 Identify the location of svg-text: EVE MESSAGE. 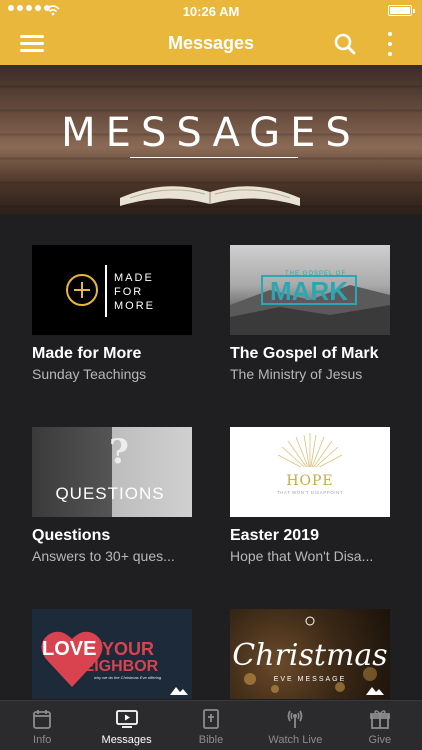
(310, 679).